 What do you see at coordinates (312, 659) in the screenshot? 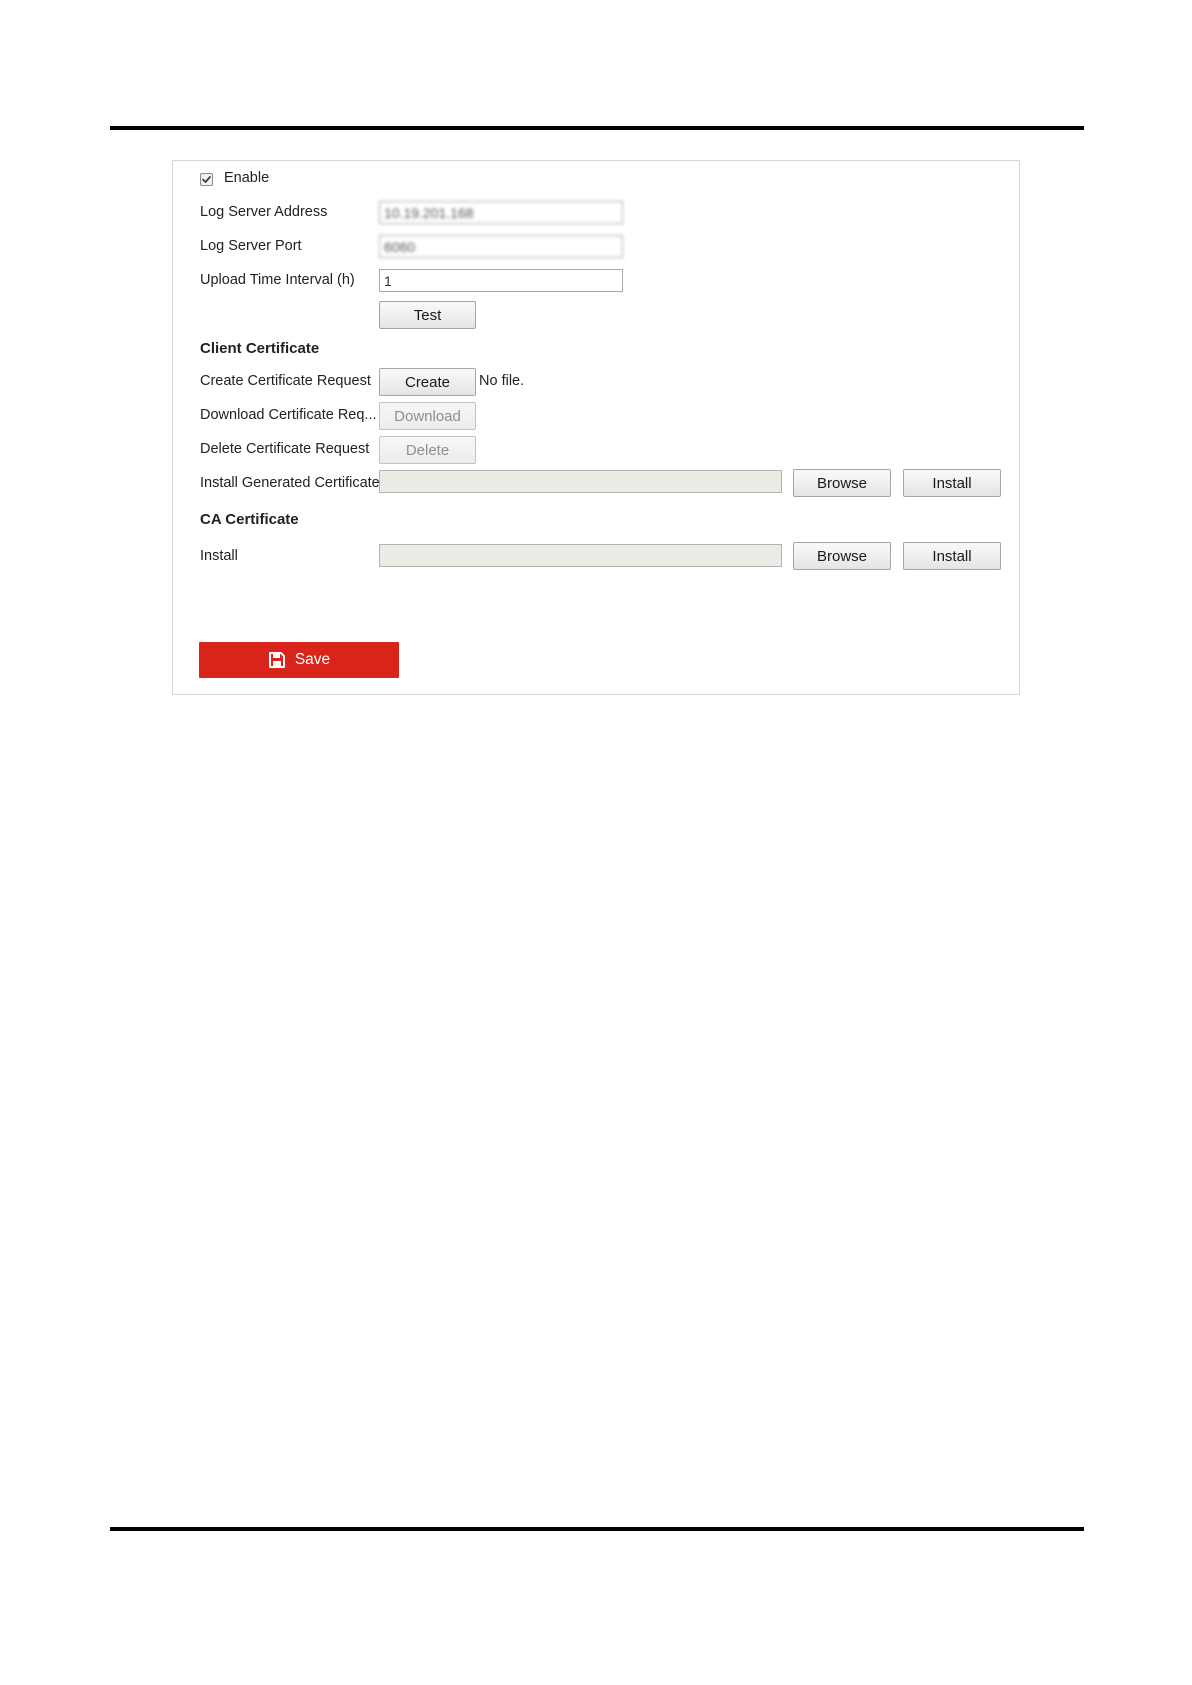
I see `save-button-label: Save` at bounding box center [312, 659].